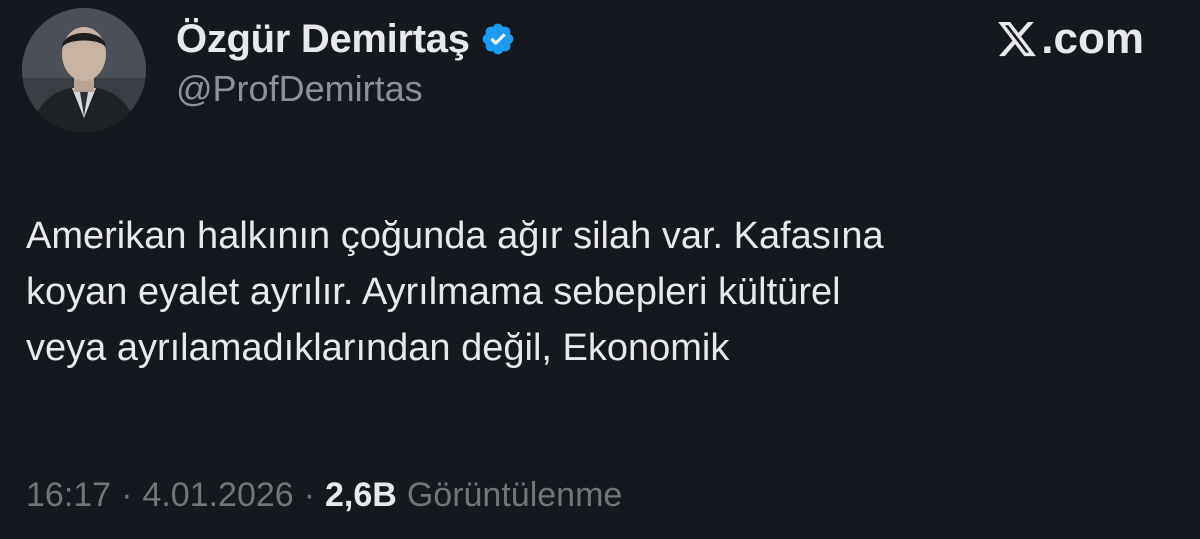 The width and height of the screenshot is (1200, 539). Describe the element at coordinates (1017, 39) in the screenshot. I see `x-logo-icon` at that location.